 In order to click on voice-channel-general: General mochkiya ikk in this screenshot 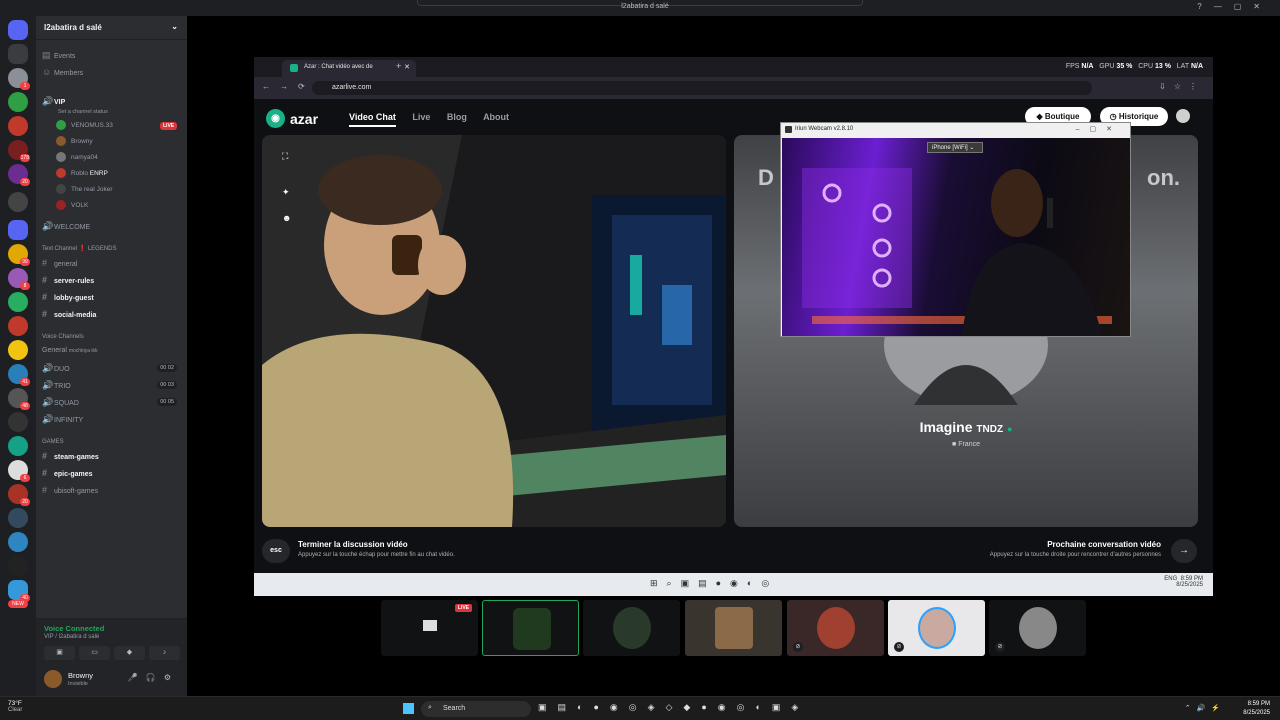, I will do `click(69, 351)`.